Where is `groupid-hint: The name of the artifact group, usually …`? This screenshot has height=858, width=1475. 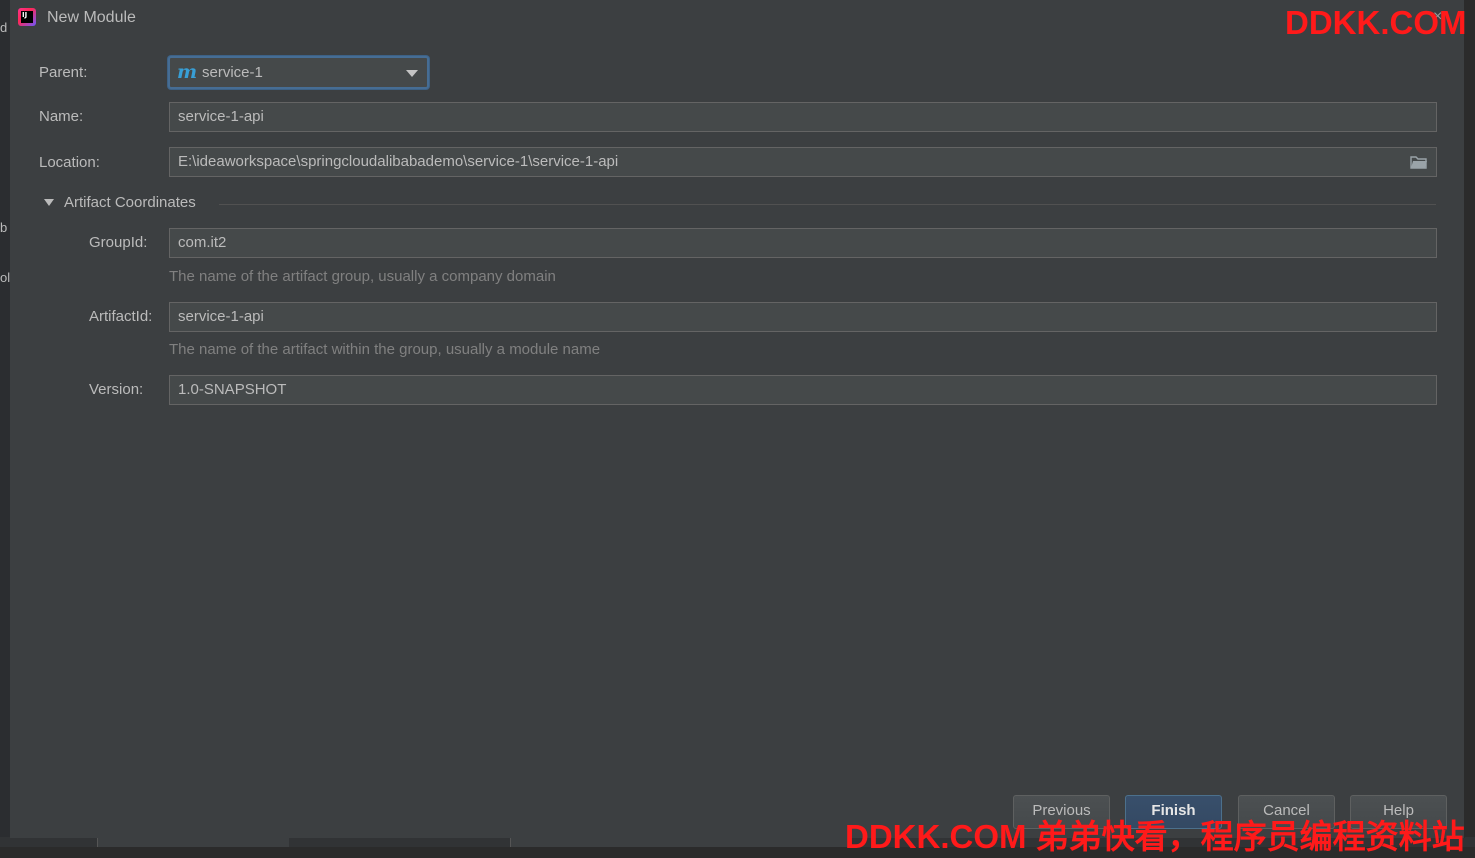
groupid-hint: The name of the artifact group, usually … is located at coordinates (362, 276).